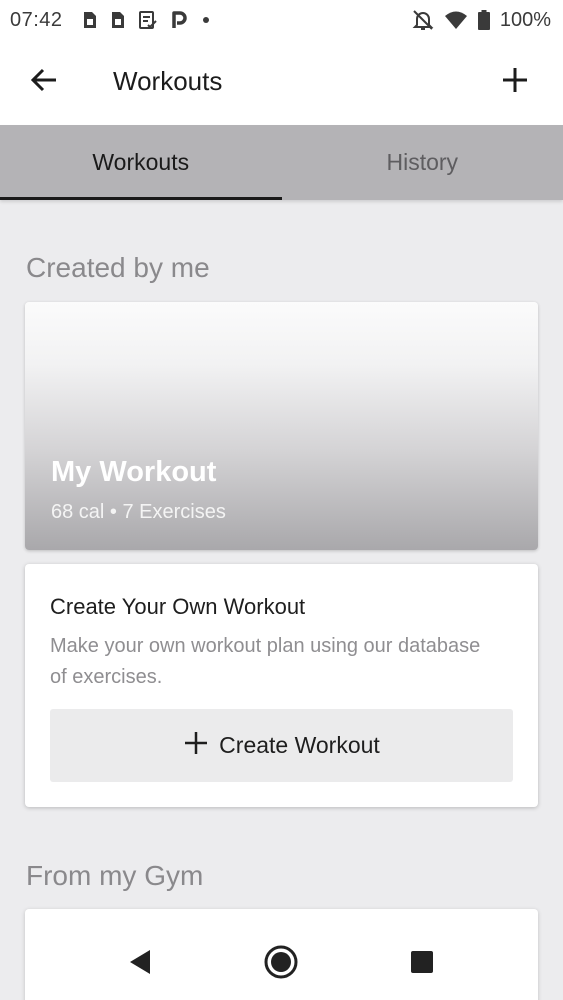  I want to click on home-circle-icon, so click(281, 964).